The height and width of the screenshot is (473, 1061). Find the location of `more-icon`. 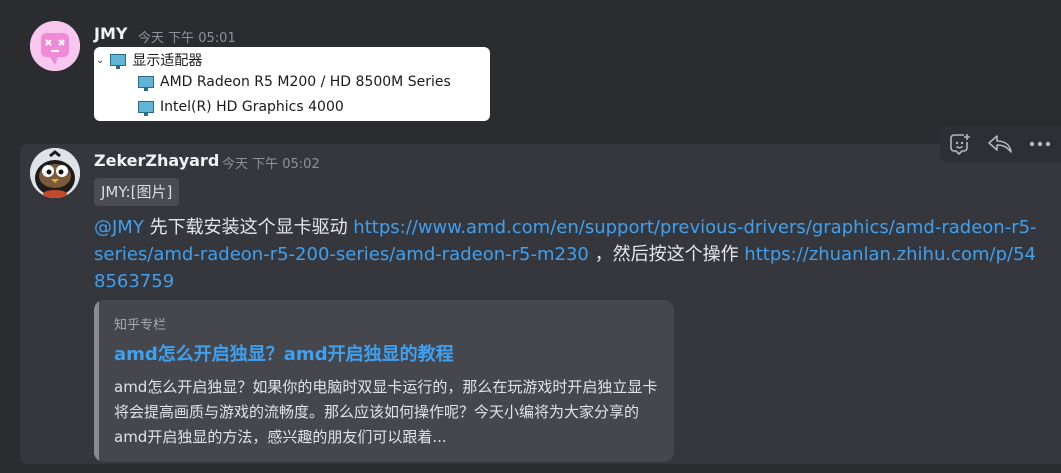

more-icon is located at coordinates (1040, 144).